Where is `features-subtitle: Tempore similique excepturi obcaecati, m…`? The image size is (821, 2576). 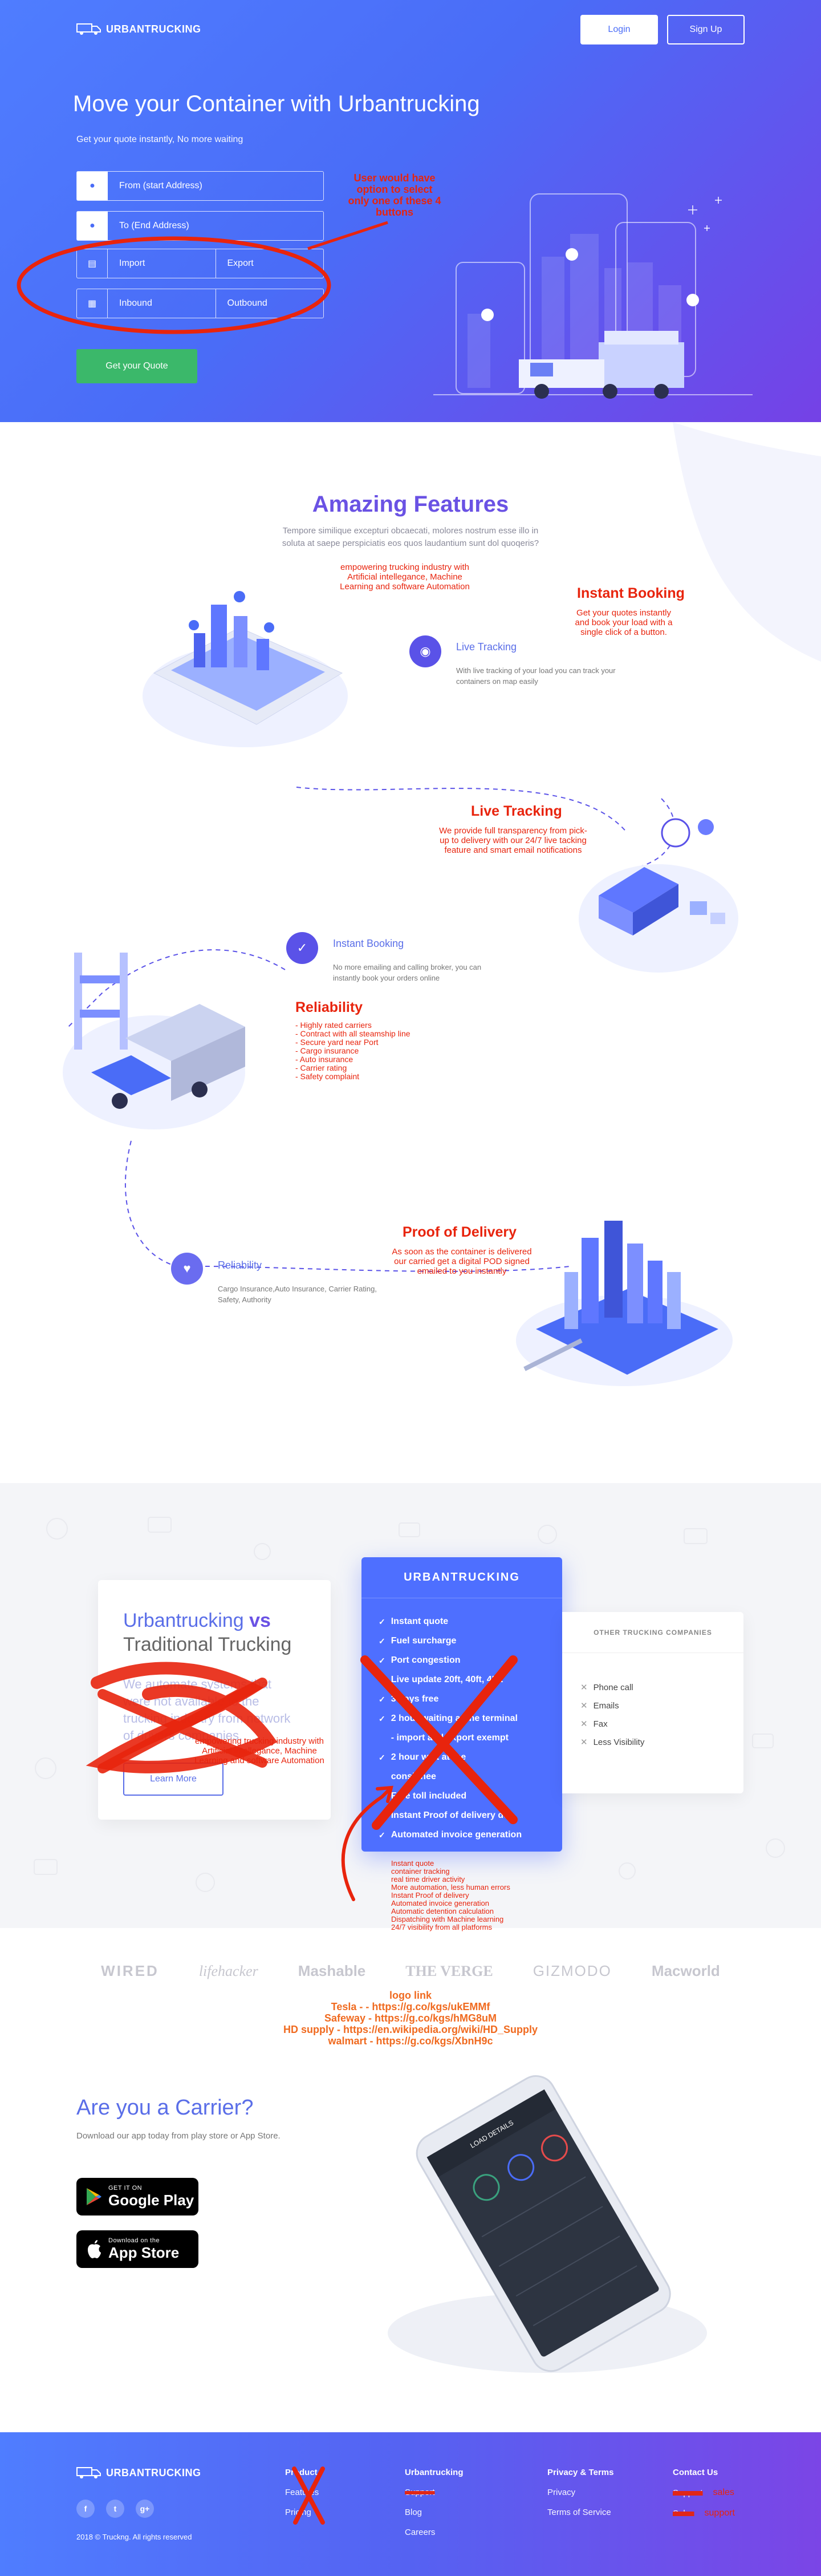 features-subtitle: Tempore similique excepturi obcaecati, m… is located at coordinates (410, 537).